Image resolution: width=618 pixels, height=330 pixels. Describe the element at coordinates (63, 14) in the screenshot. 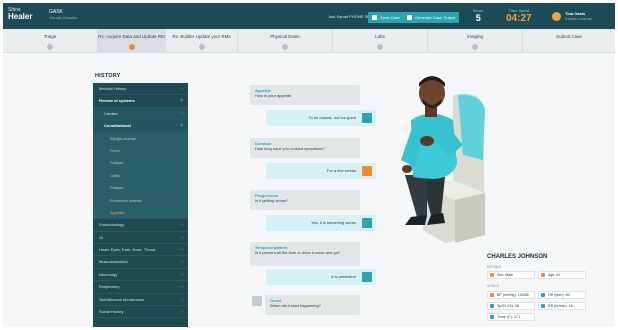

I see `case-code: GASK Visuals Session` at that location.